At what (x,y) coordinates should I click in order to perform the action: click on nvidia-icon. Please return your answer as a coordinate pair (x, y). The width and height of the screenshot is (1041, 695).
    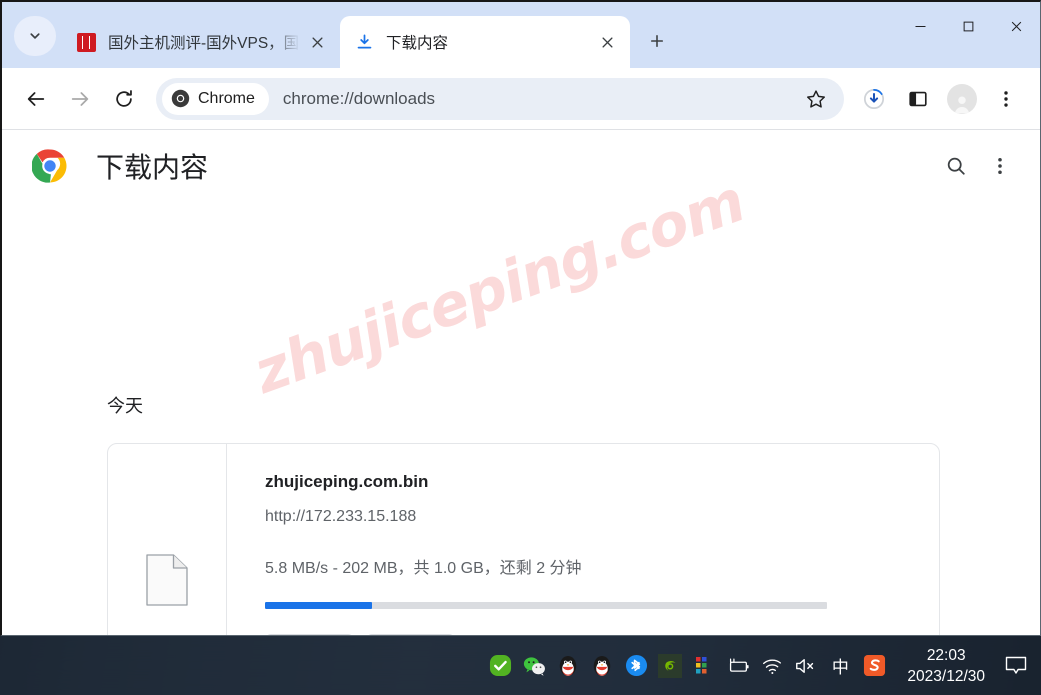
    Looking at the image, I should click on (670, 666).